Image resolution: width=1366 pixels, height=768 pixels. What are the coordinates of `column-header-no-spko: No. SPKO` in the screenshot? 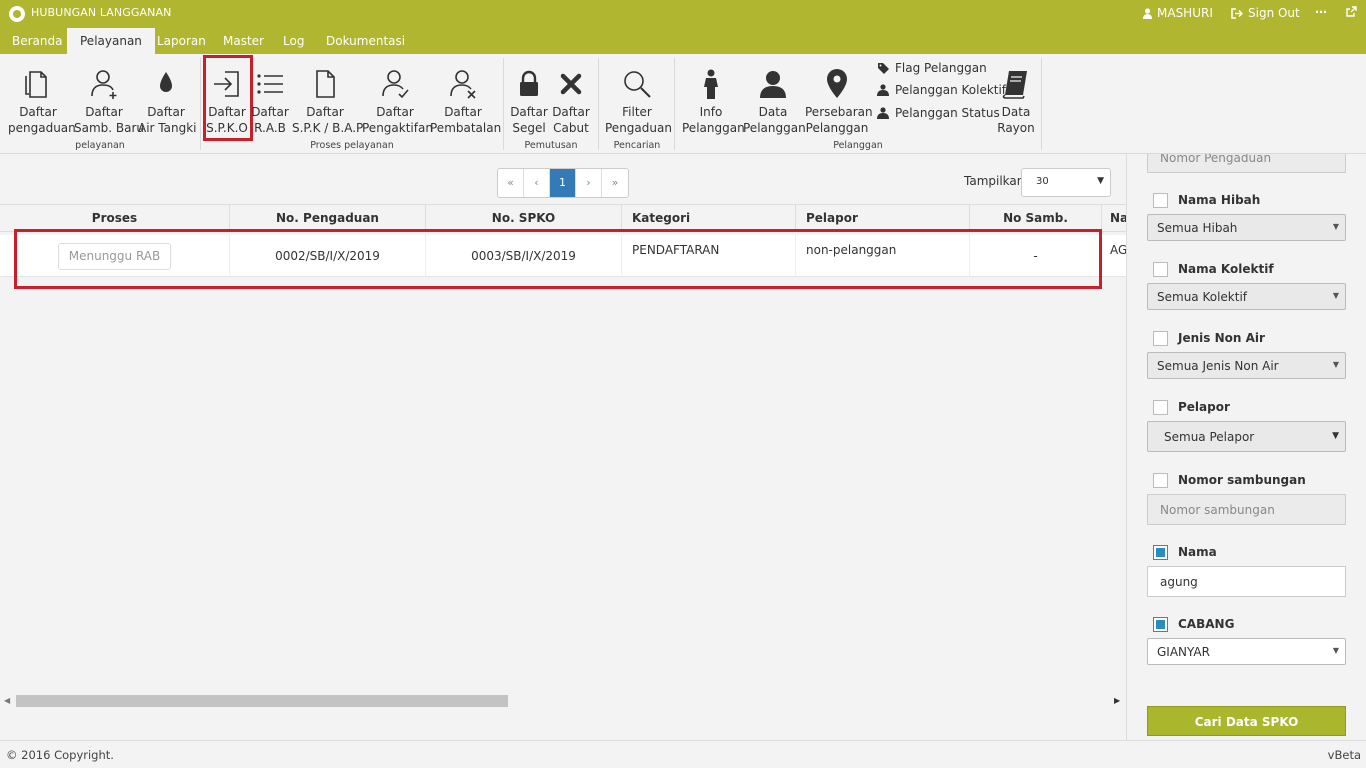 It's located at (524, 218).